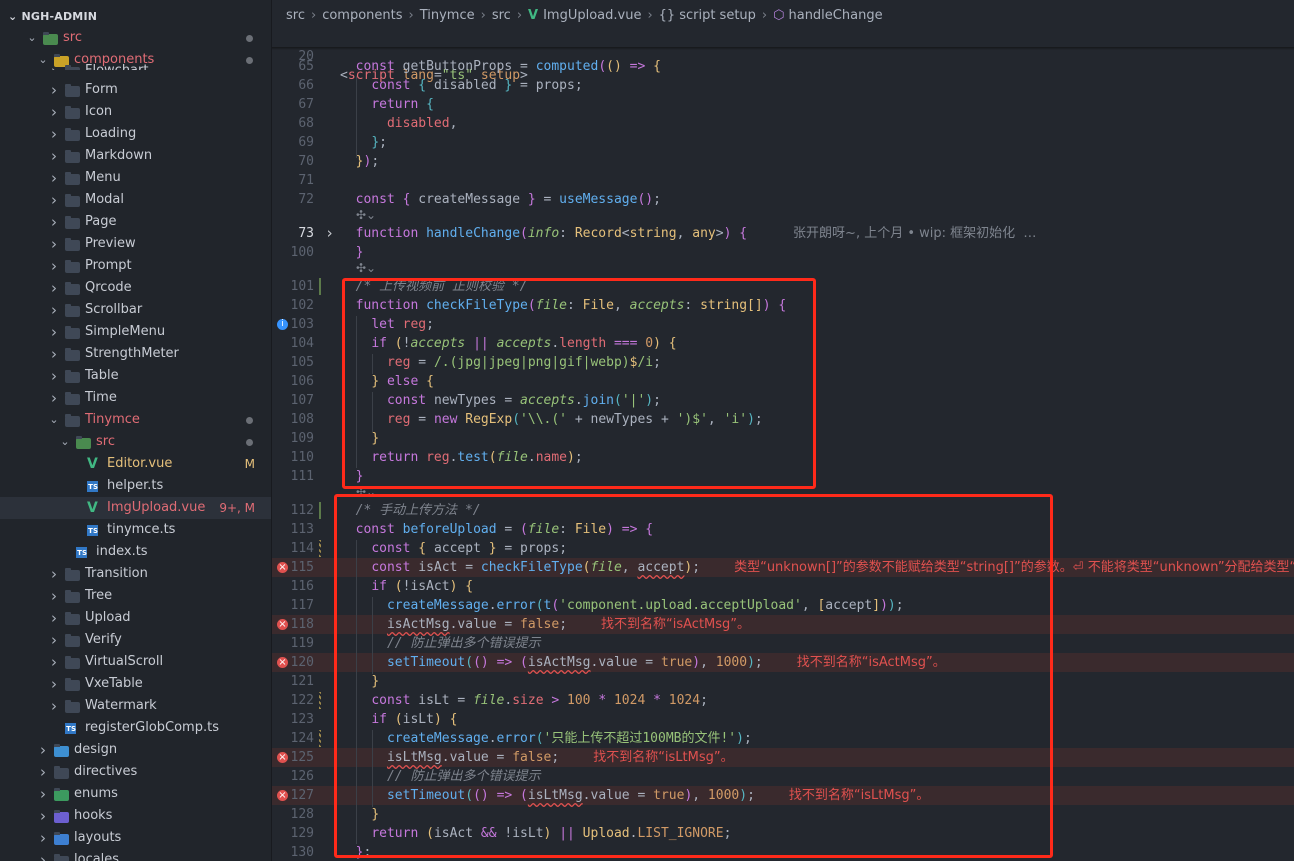 This screenshot has width=1294, height=861. What do you see at coordinates (61, 838) in the screenshot?
I see `layouts-folder-icon` at bounding box center [61, 838].